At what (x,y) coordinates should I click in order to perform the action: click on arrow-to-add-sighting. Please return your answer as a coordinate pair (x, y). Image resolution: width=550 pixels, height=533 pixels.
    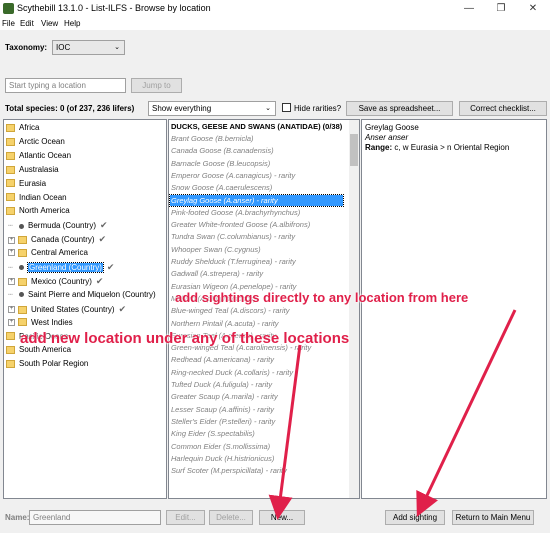
    Looking at the image, I should click on (466, 413).